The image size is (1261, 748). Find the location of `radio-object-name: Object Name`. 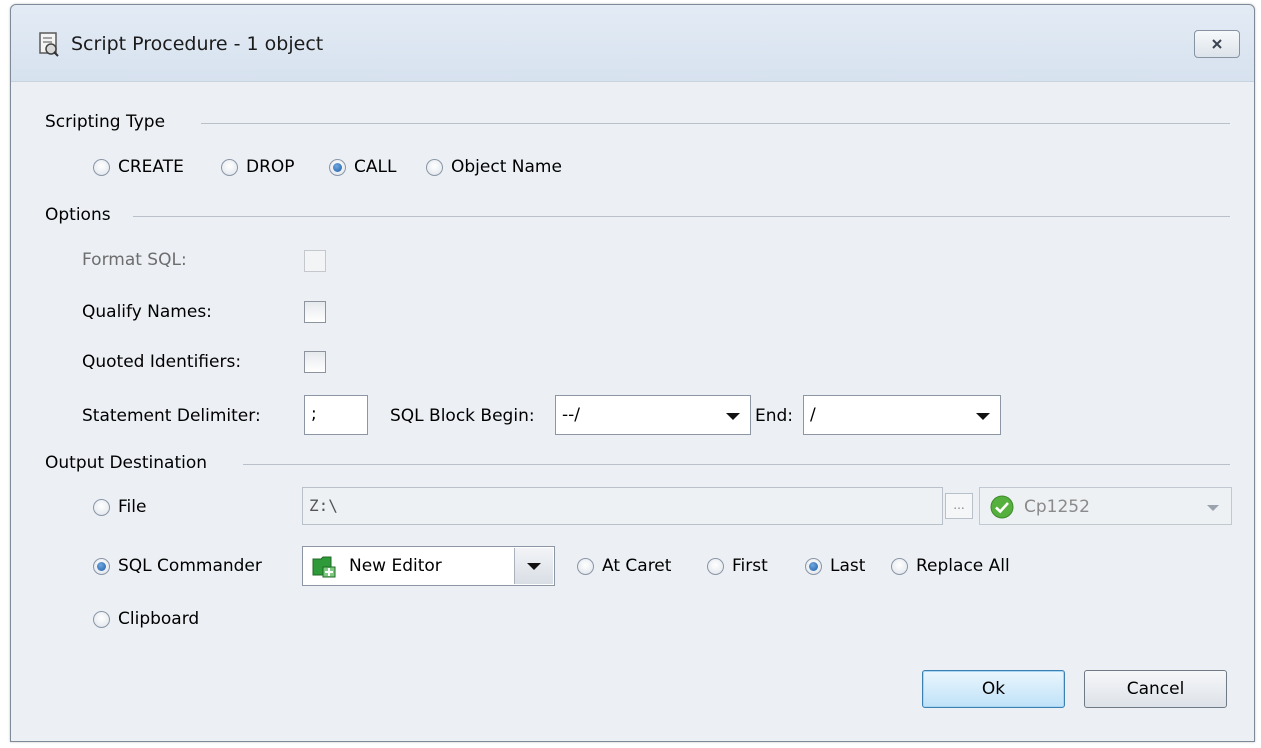

radio-object-name: Object Name is located at coordinates (494, 167).